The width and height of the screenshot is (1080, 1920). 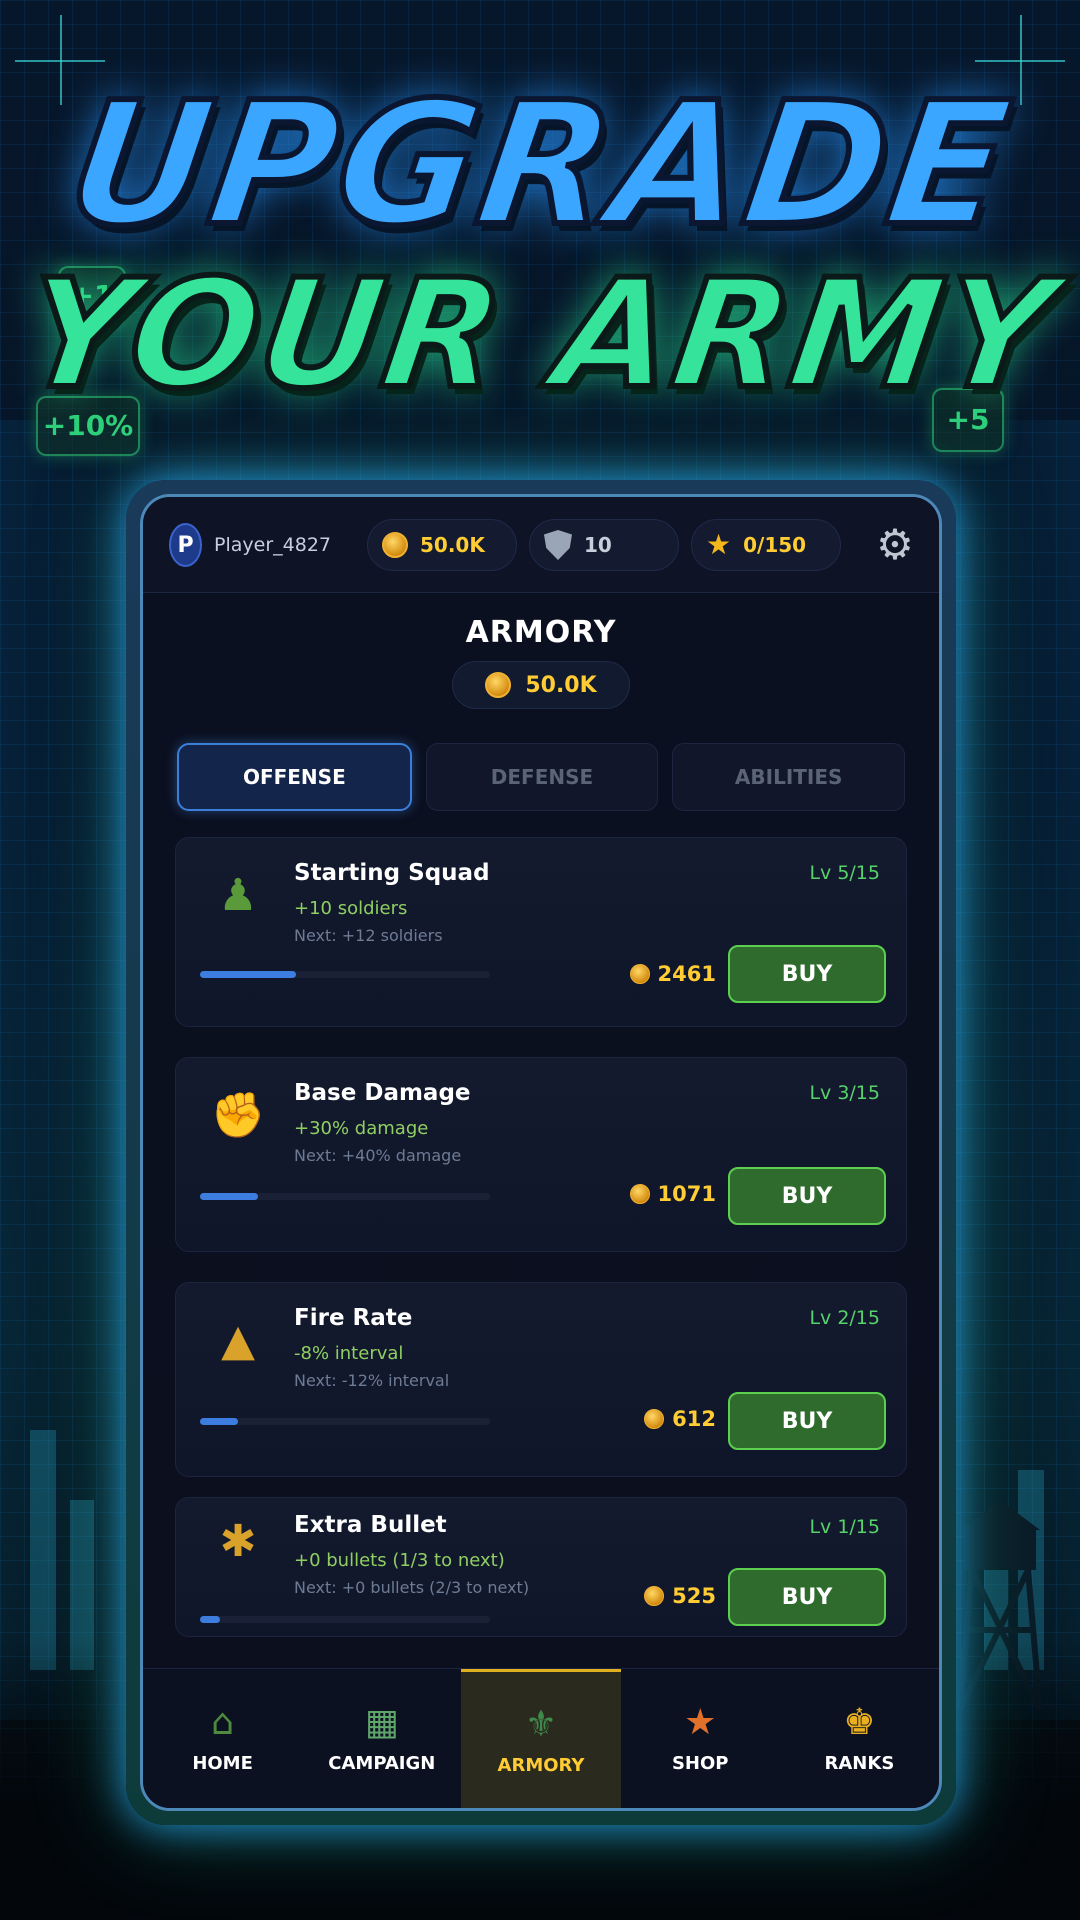 I want to click on upgrade-next: Next: +0 bullets (2/3 to next), so click(x=412, y=1587).